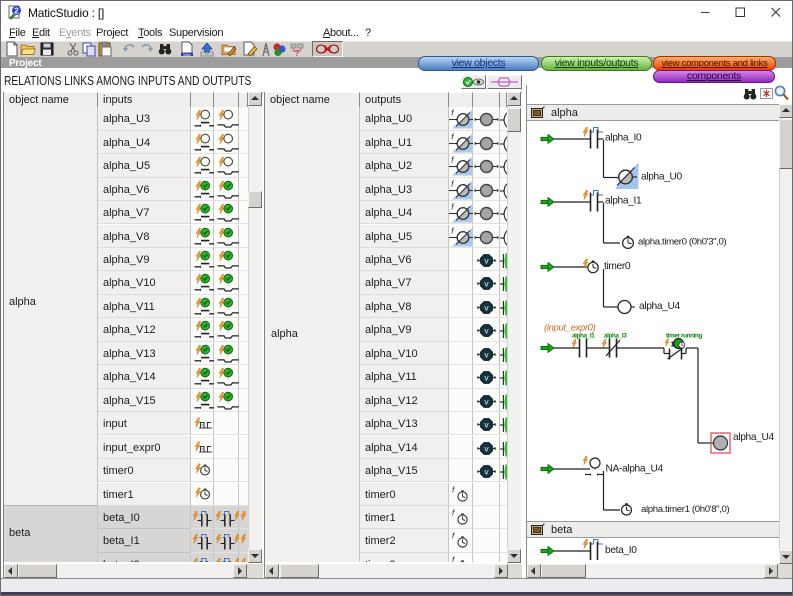 This screenshot has height=596, width=793. Describe the element at coordinates (623, 138) in the screenshot. I see `svg-text: alpha_I0` at that location.